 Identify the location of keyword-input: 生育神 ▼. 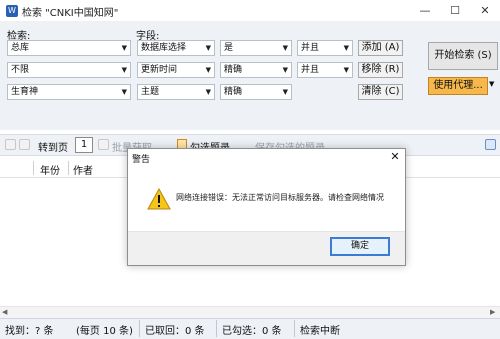
(69, 92).